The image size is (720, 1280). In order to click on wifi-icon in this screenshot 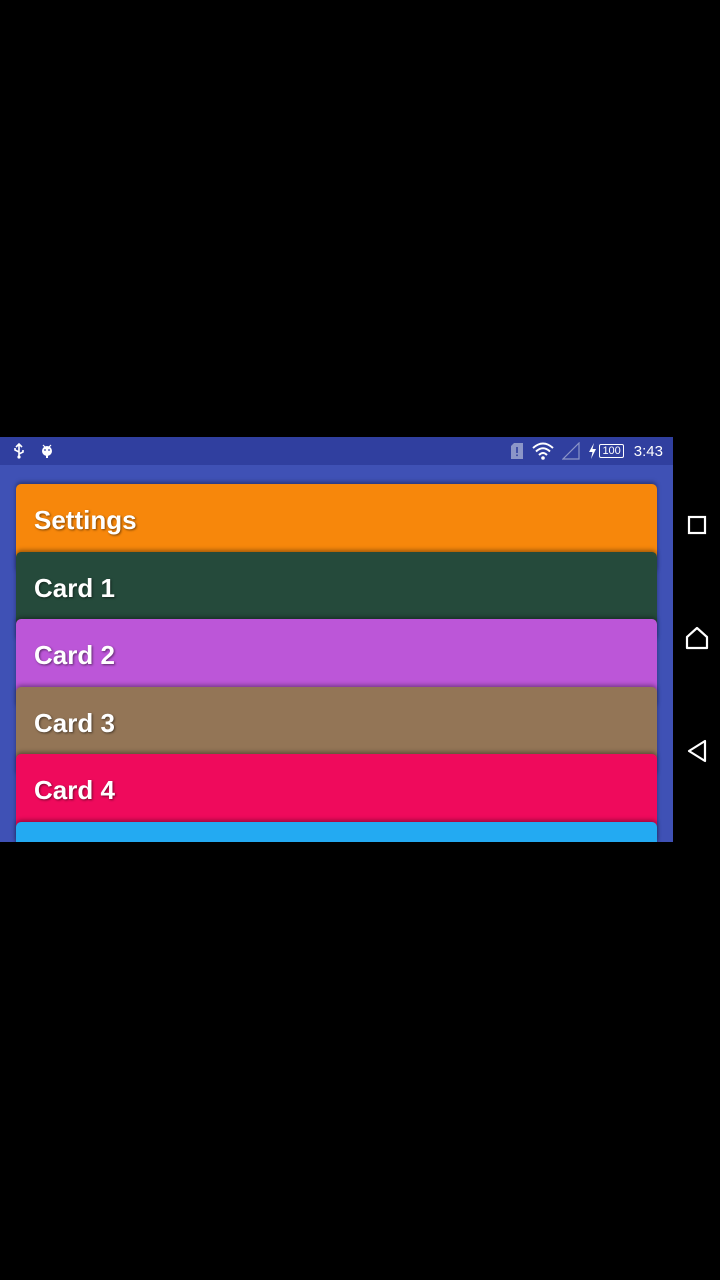, I will do `click(543, 451)`.